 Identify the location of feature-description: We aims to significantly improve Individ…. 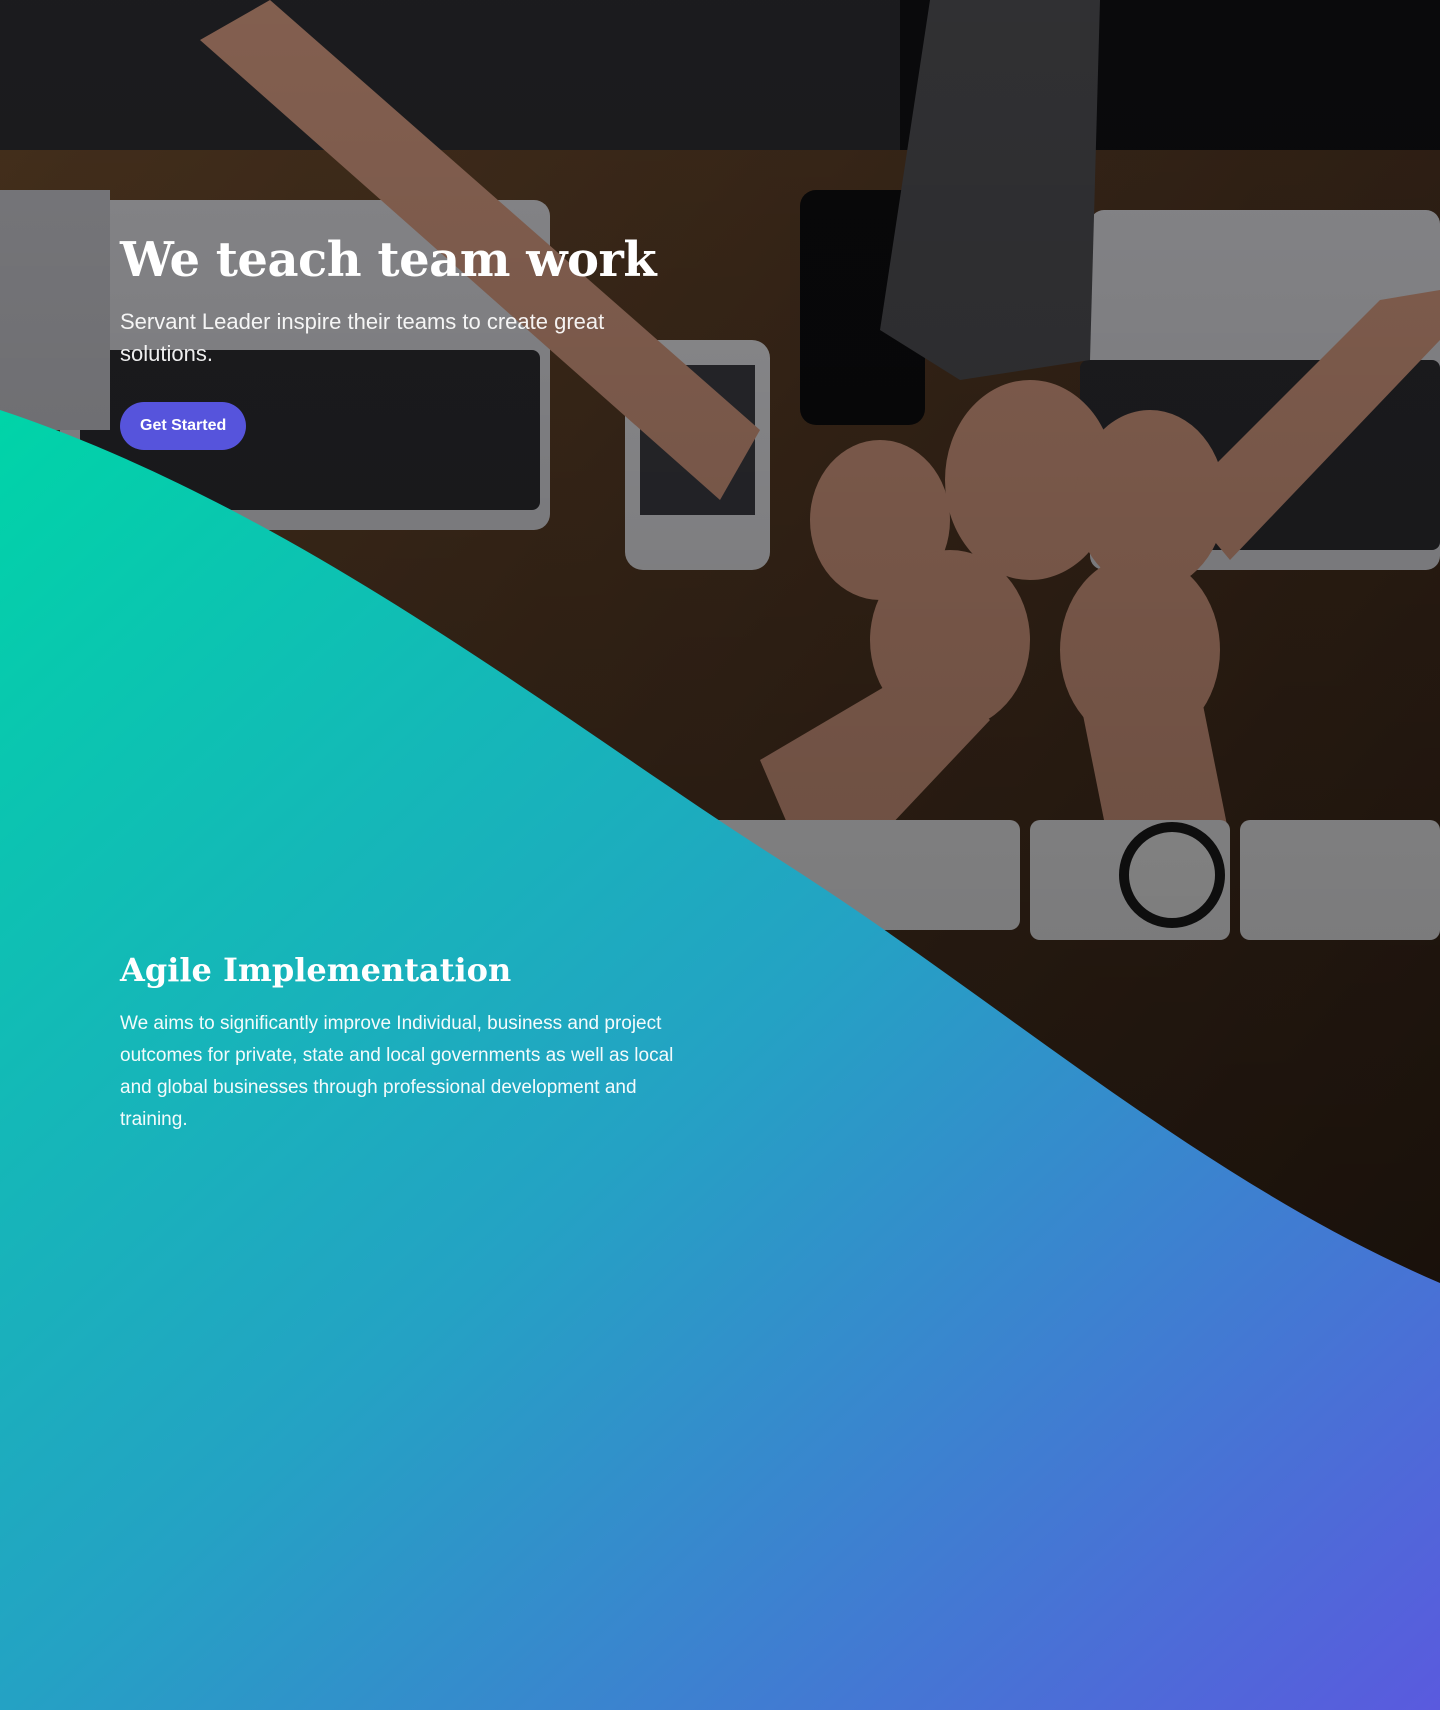
(397, 1071).